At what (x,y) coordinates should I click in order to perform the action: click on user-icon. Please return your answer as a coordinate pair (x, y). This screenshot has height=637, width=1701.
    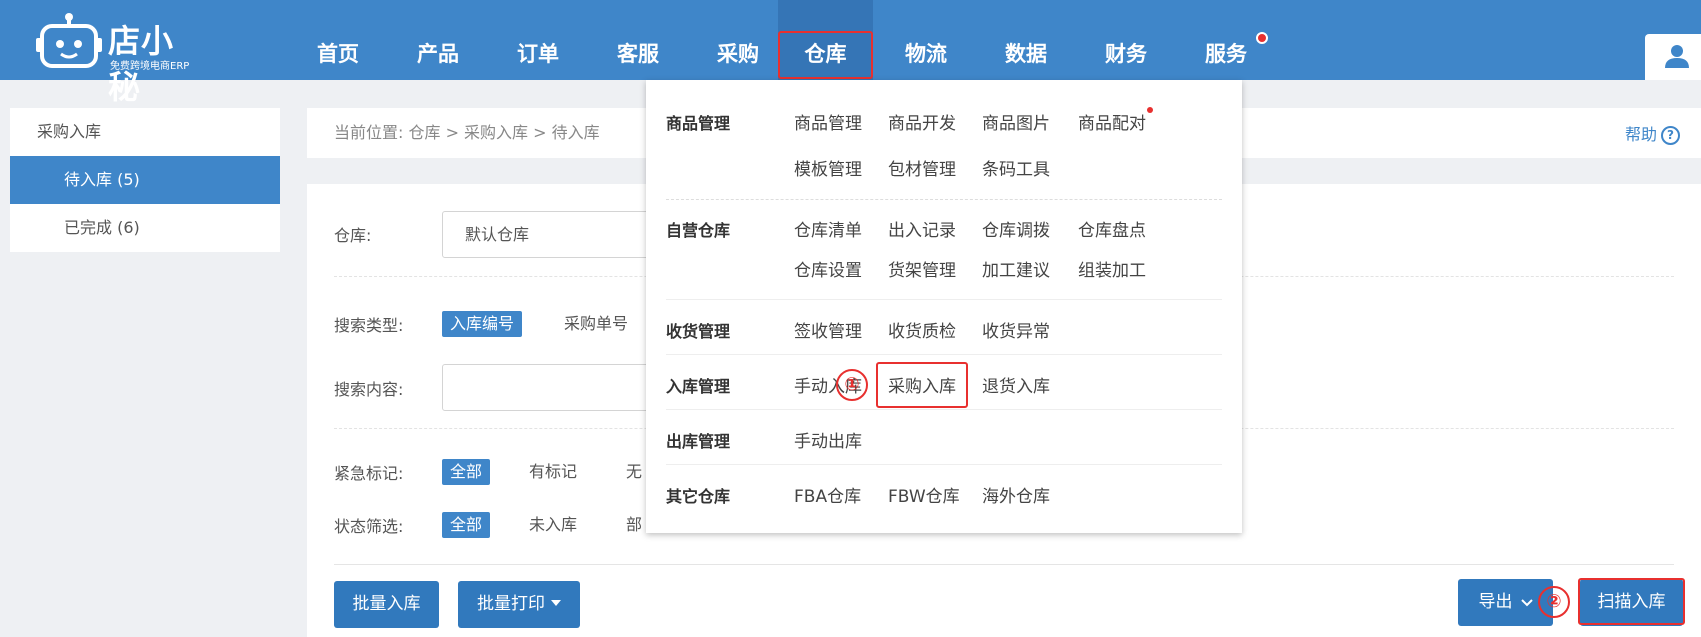
    Looking at the image, I should click on (1677, 56).